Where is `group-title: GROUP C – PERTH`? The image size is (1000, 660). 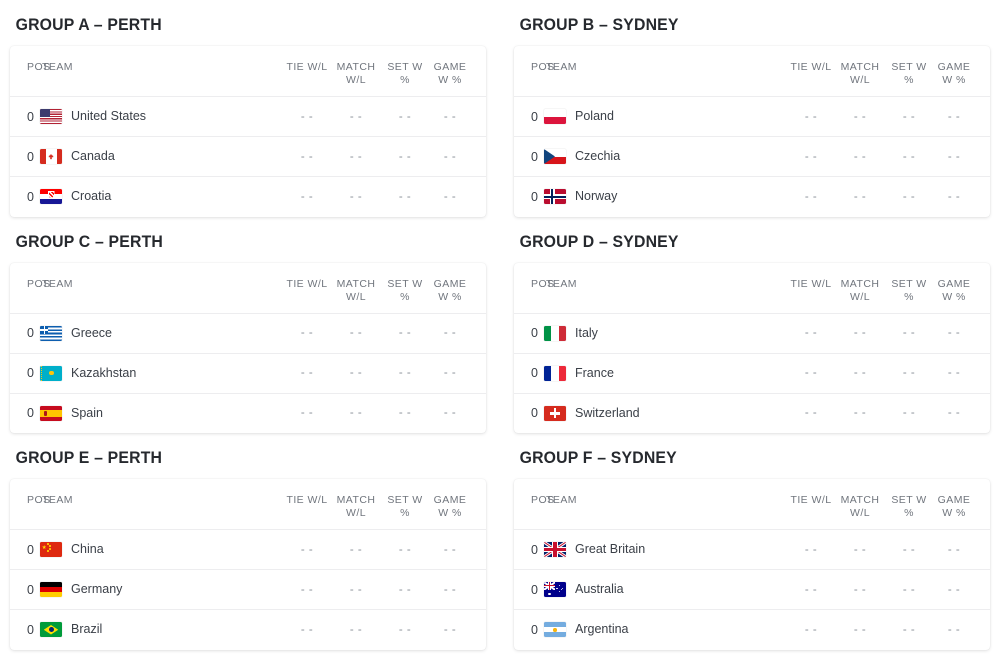
group-title: GROUP C – PERTH is located at coordinates (89, 241).